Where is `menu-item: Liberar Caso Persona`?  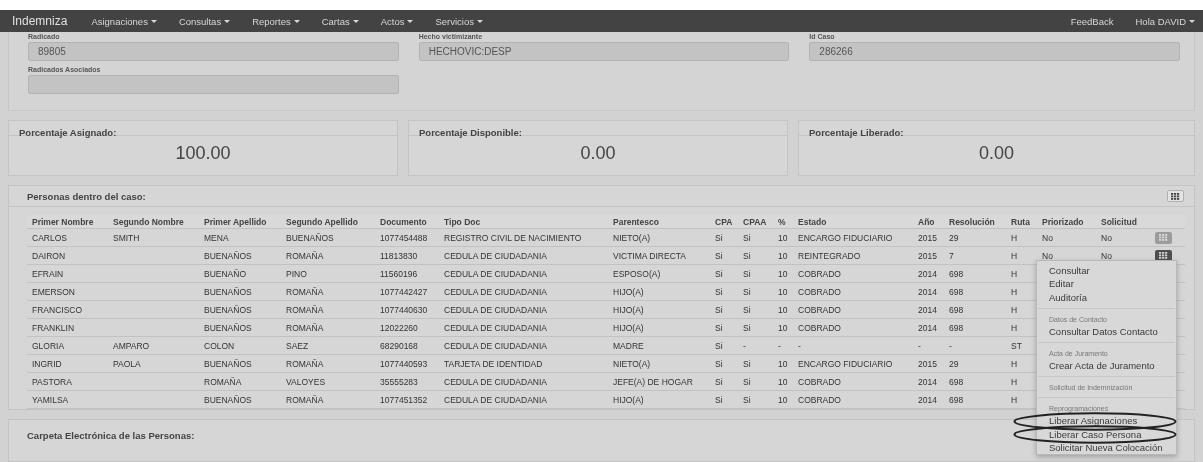 menu-item: Liberar Caso Persona is located at coordinates (1106, 434).